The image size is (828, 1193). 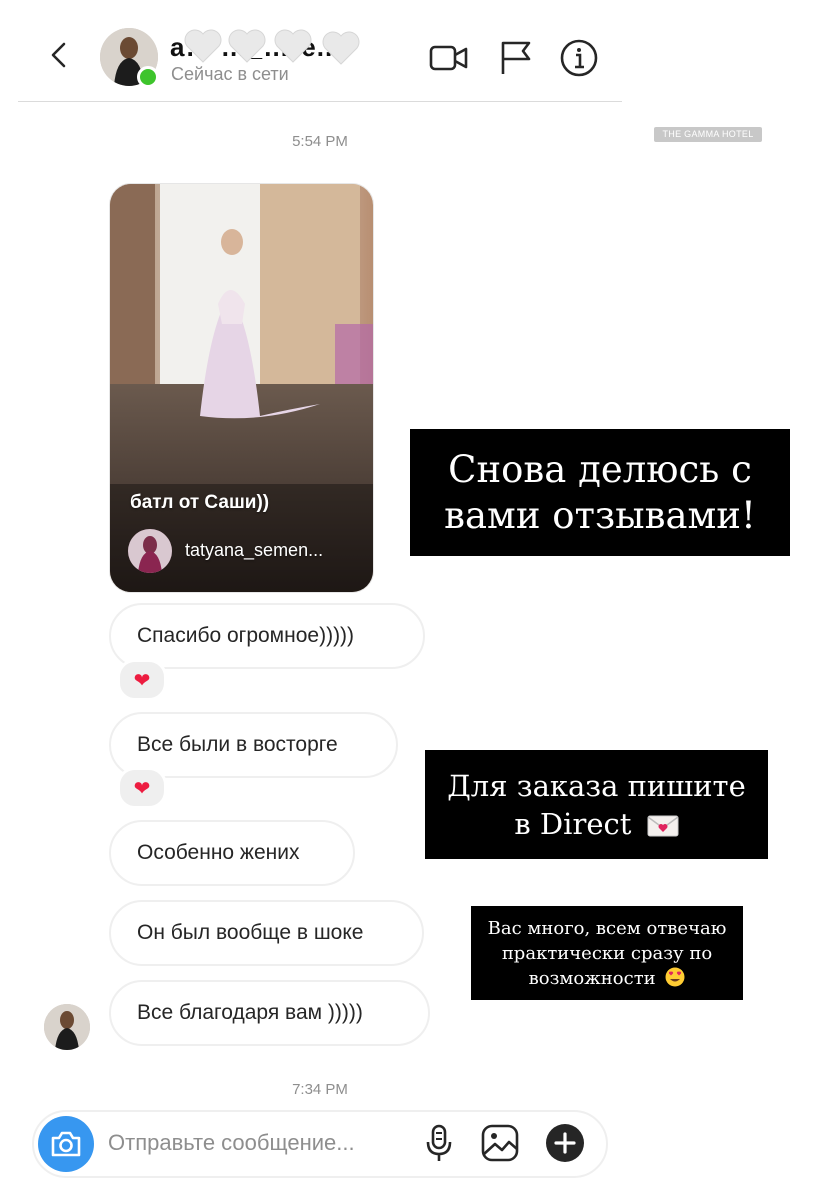 What do you see at coordinates (320, 1089) in the screenshot?
I see `timestamp: 7:34 PM` at bounding box center [320, 1089].